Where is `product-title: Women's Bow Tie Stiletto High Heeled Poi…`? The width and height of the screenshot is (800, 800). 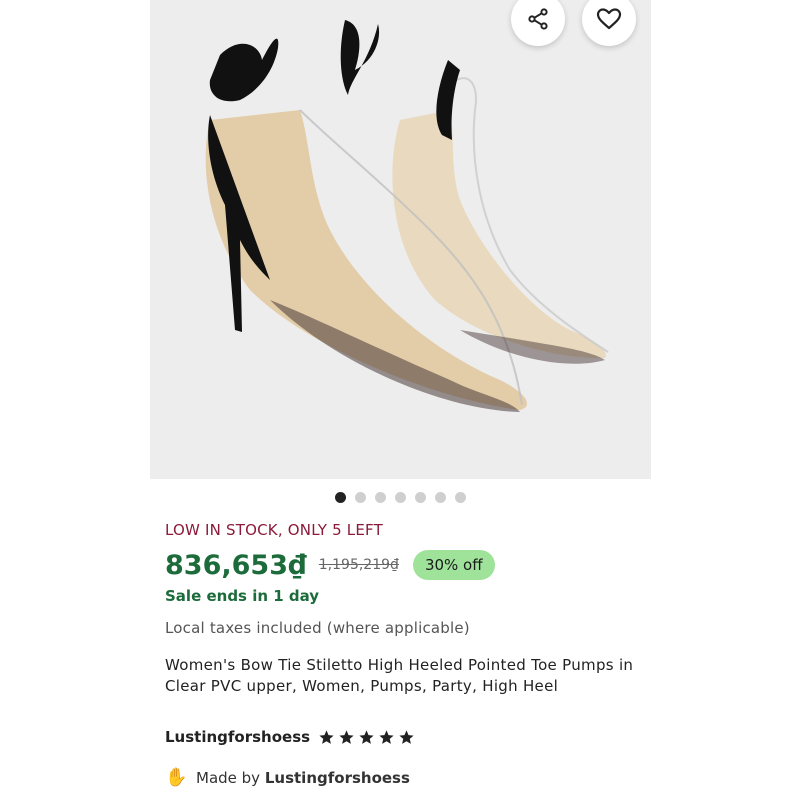
product-title: Women's Bow Tie Stiletto High Heeled Poi… is located at coordinates (399, 675).